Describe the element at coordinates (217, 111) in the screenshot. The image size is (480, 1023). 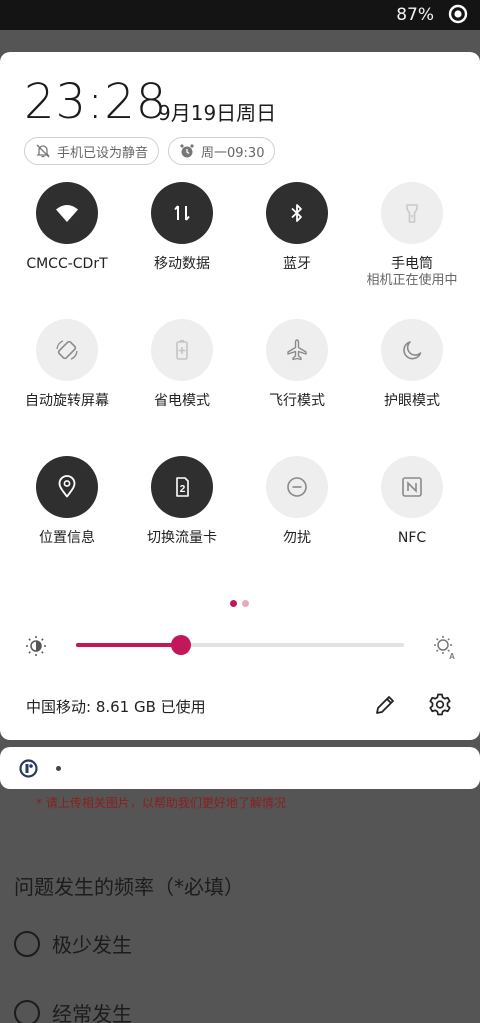
I see `date: 9月19日周日` at that location.